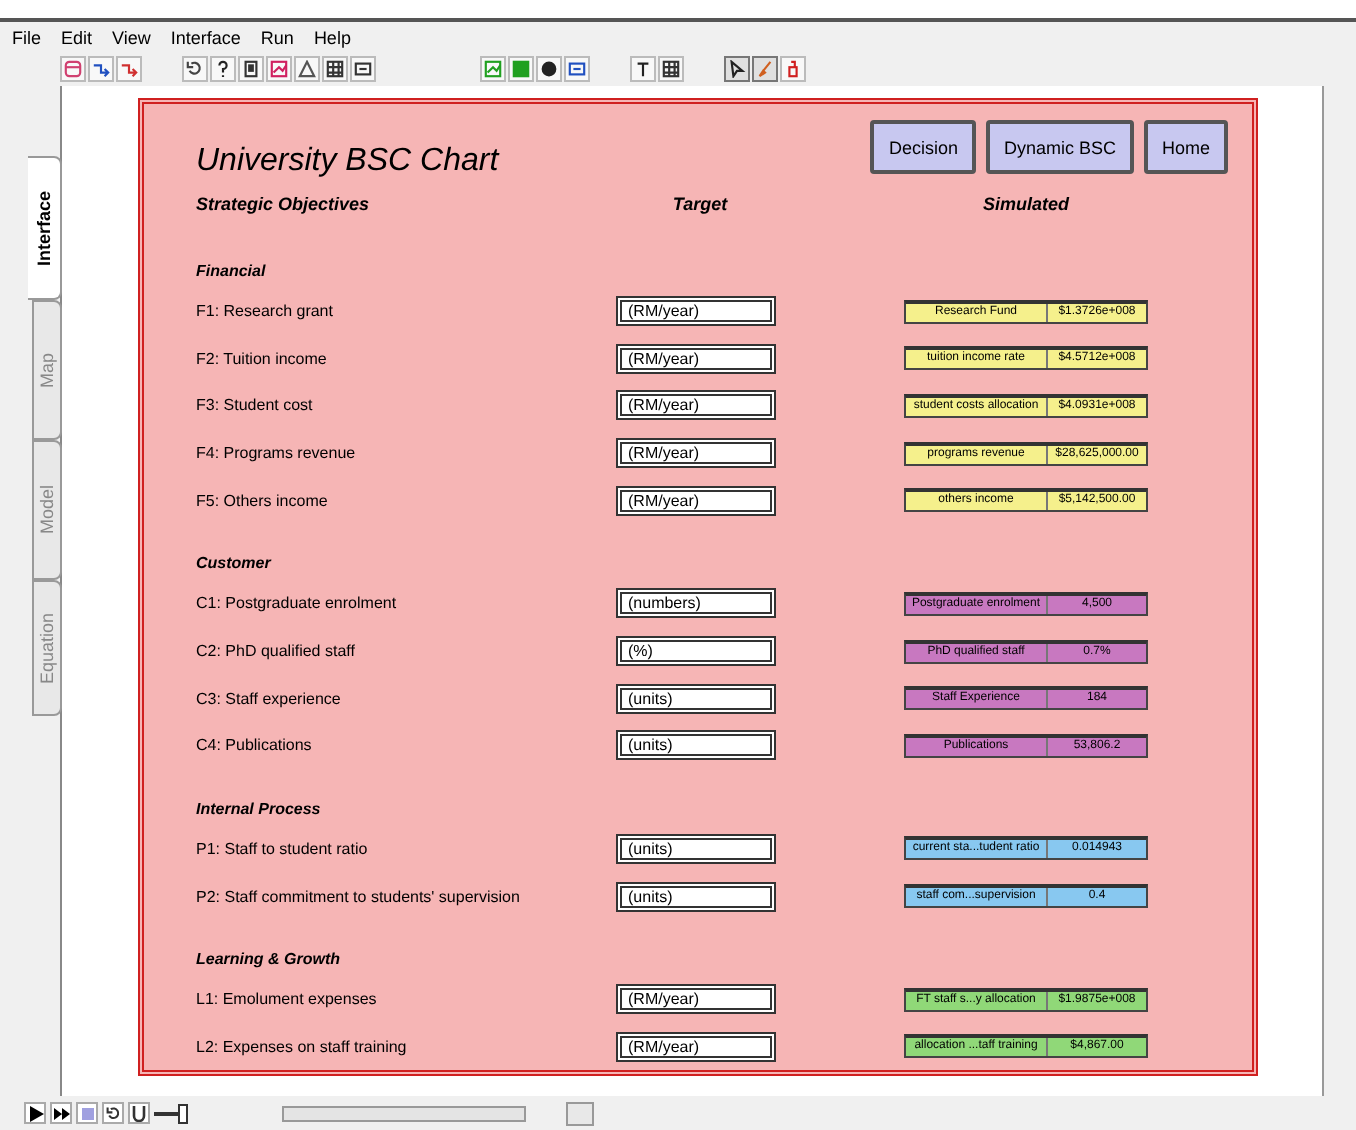 The image size is (1356, 1130). I want to click on side-tab: Interface, so click(45, 228).